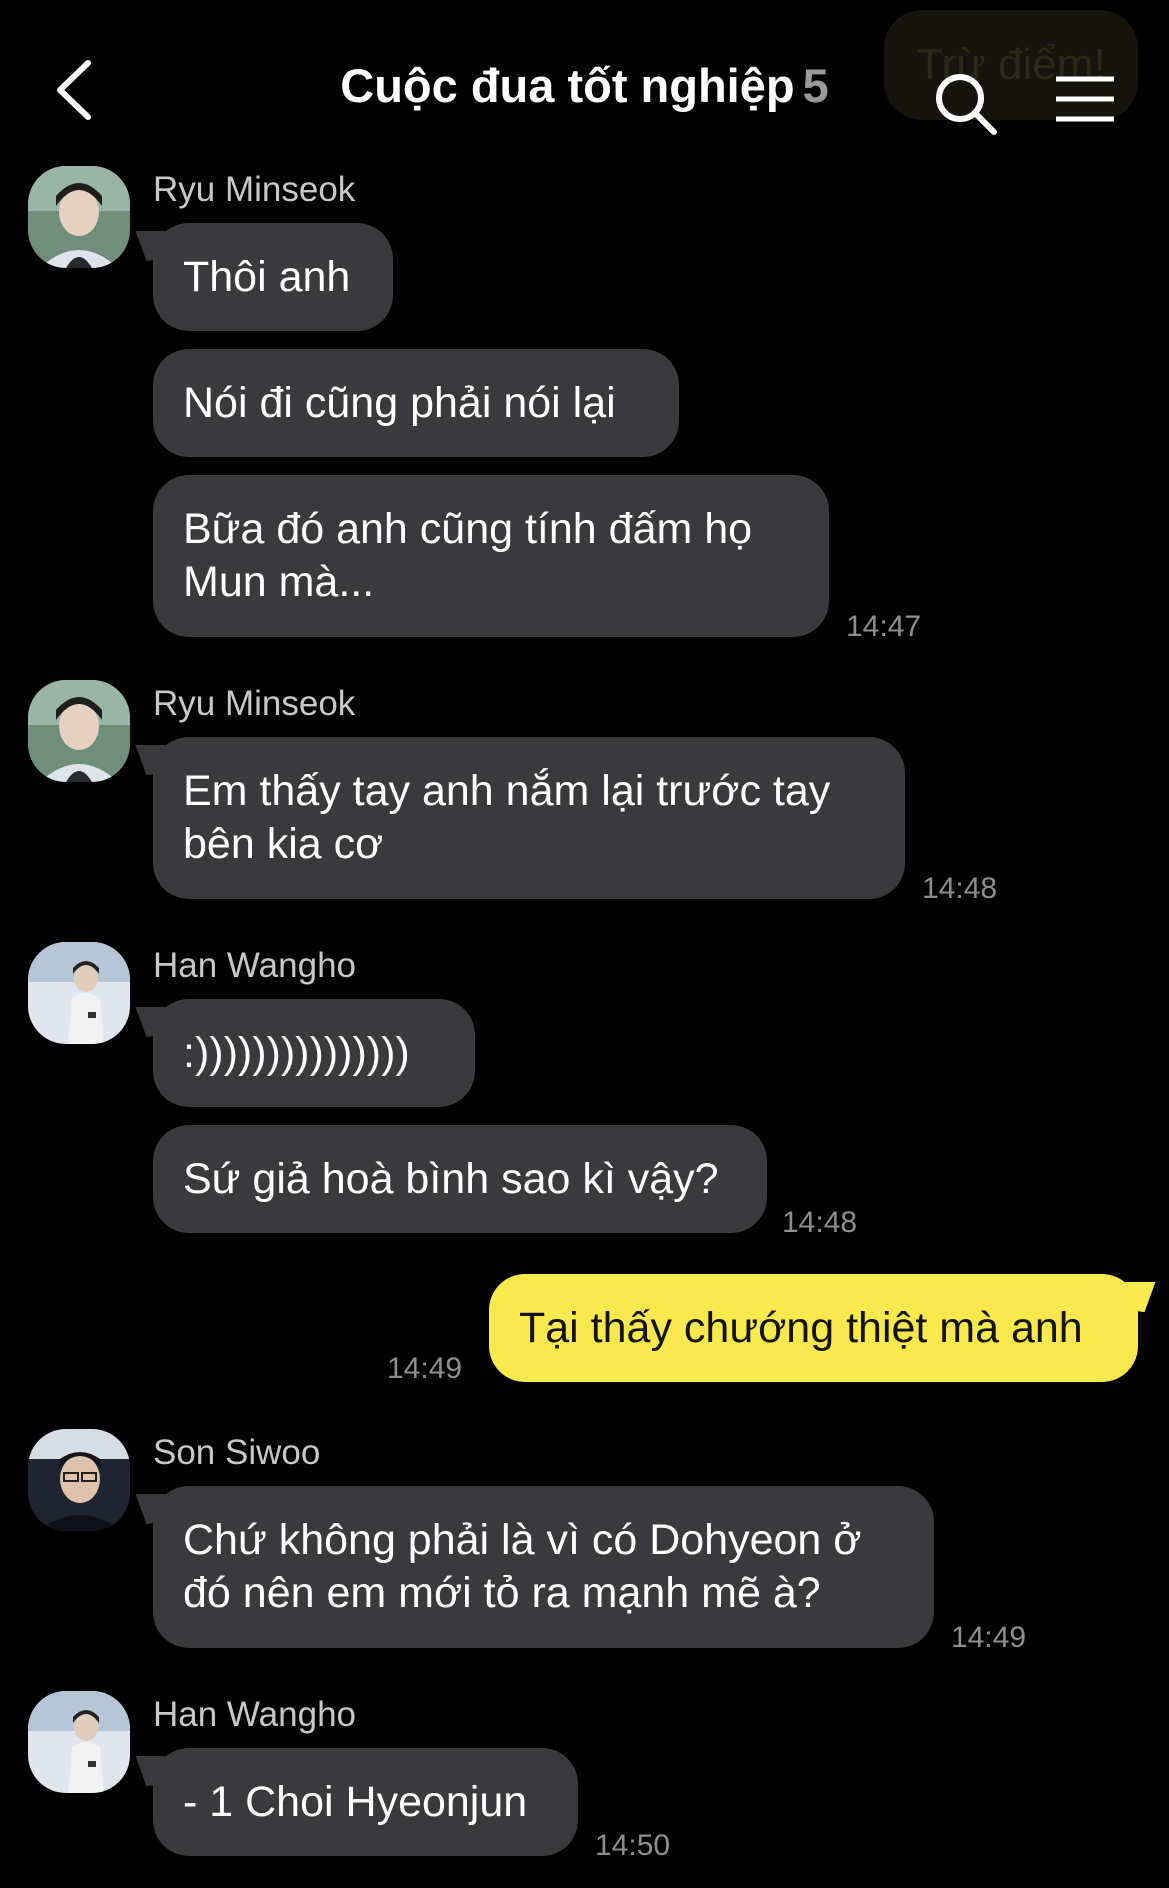 The width and height of the screenshot is (1169, 1888). I want to click on message-bubble: Nói đi cũng phải nói lại, so click(416, 403).